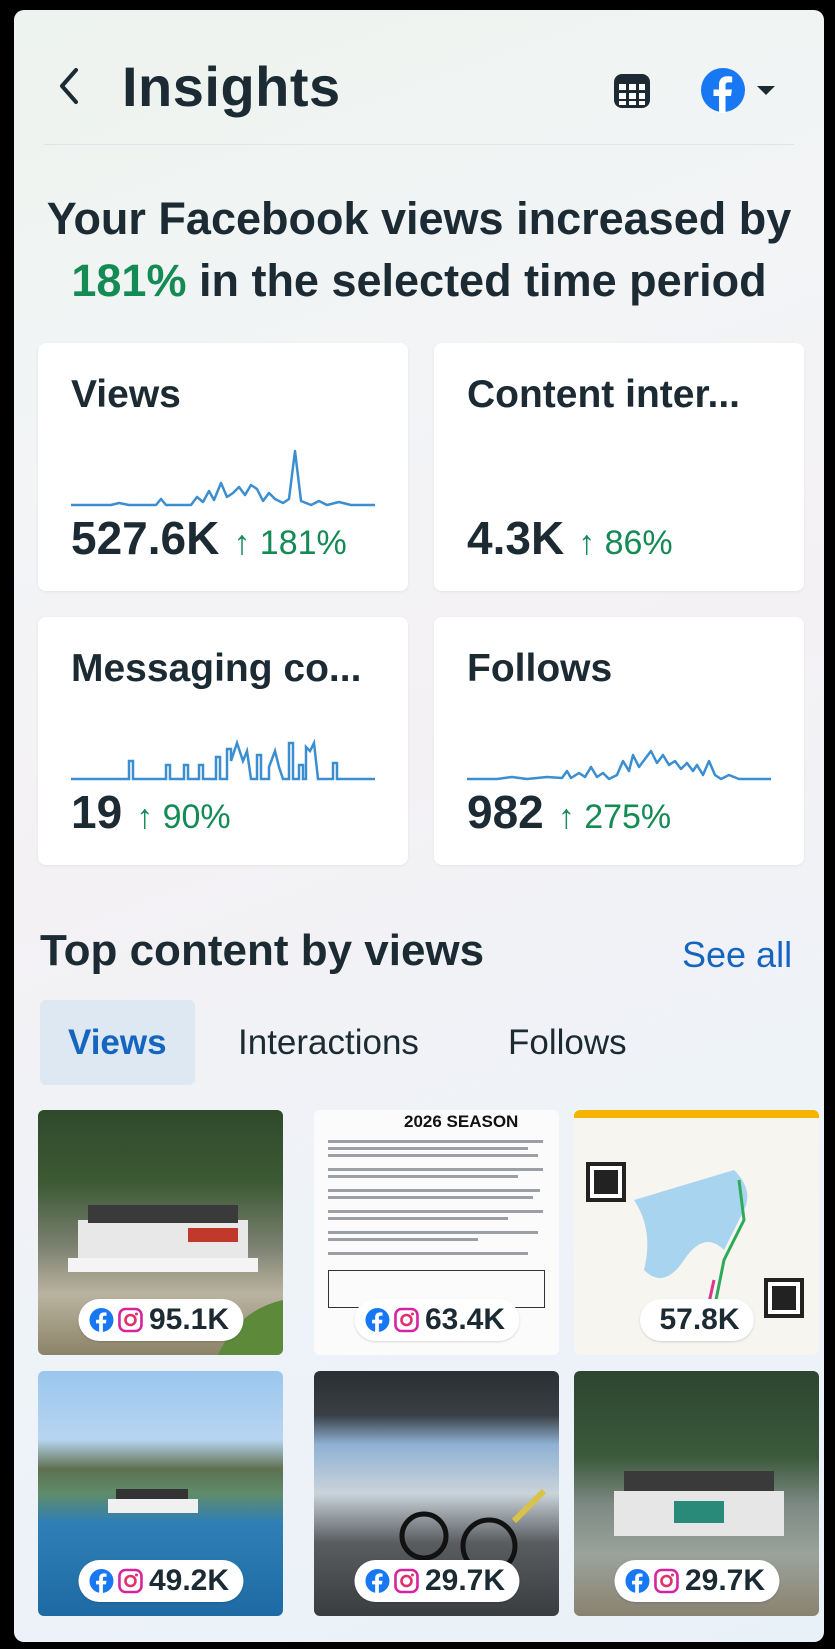 The image size is (835, 1649). What do you see at coordinates (419, 77) in the screenshot?
I see `top-bar: Insights` at bounding box center [419, 77].